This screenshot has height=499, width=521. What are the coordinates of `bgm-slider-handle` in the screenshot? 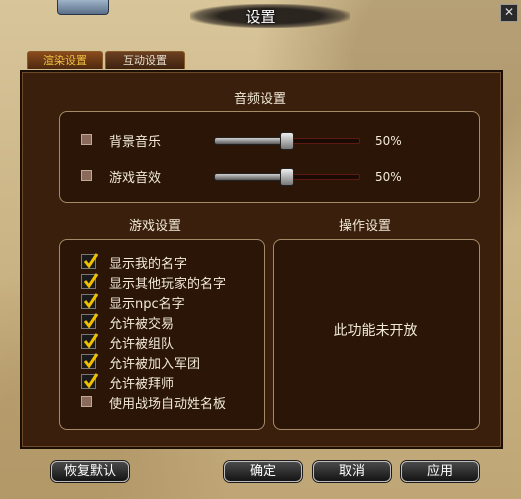 It's located at (287, 141).